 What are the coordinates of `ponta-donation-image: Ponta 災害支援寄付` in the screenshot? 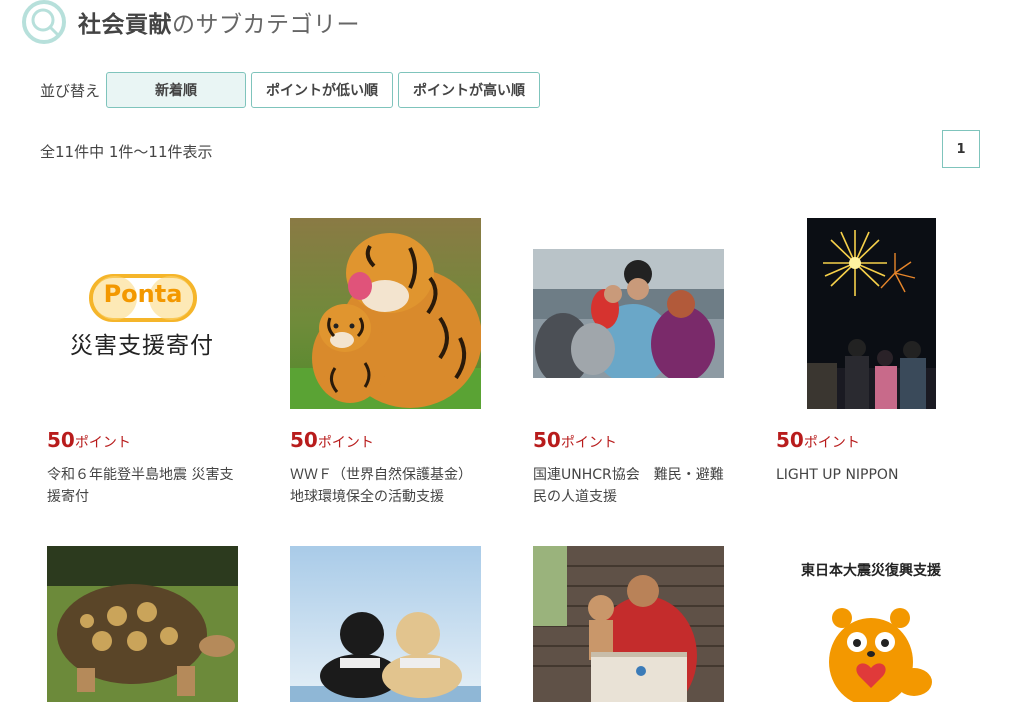 It's located at (142, 313).